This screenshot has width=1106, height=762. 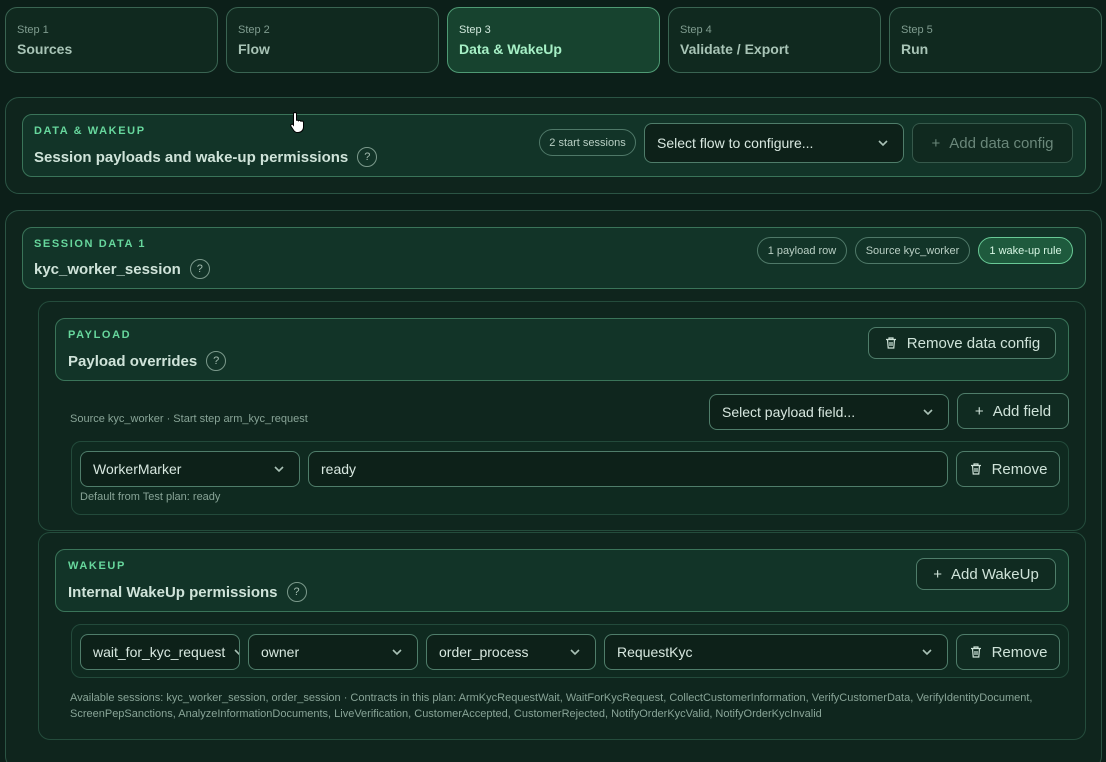 I want to click on step-number: Step 4, so click(x=696, y=30).